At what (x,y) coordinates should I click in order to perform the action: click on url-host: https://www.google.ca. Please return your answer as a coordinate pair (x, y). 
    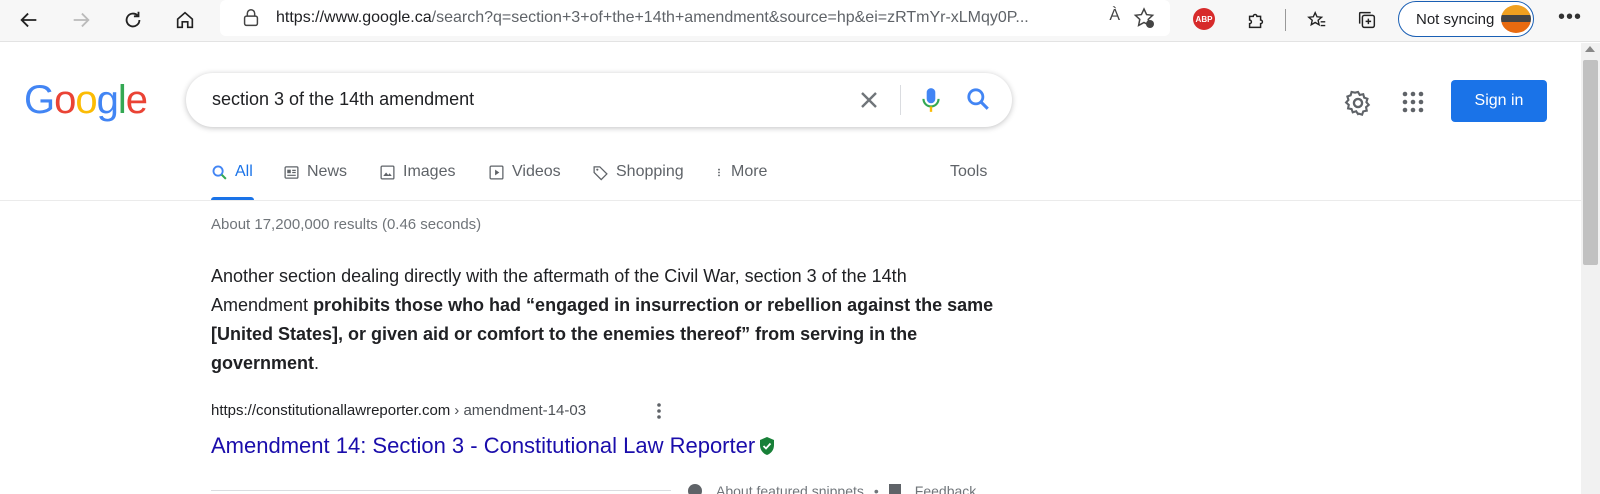
    Looking at the image, I should click on (354, 17).